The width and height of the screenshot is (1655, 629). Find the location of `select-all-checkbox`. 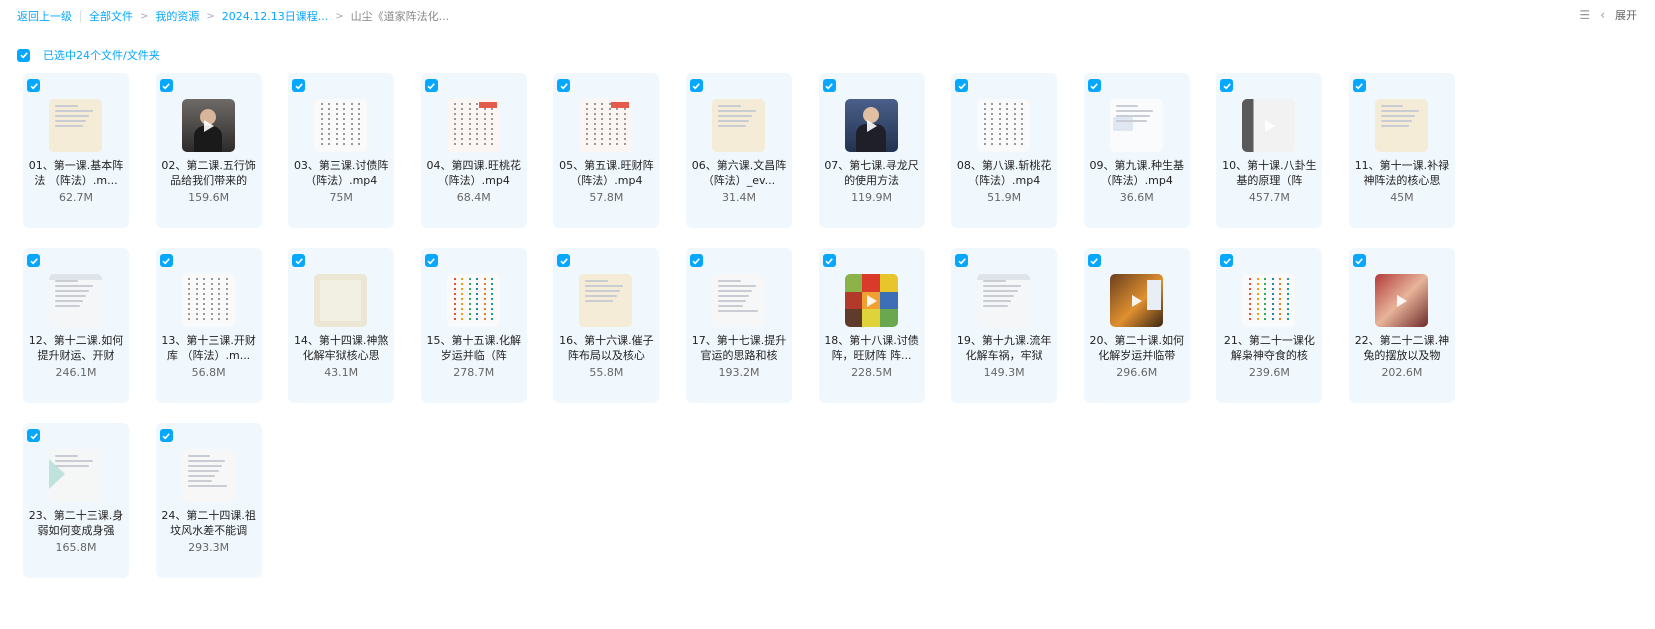

select-all-checkbox is located at coordinates (23, 55).